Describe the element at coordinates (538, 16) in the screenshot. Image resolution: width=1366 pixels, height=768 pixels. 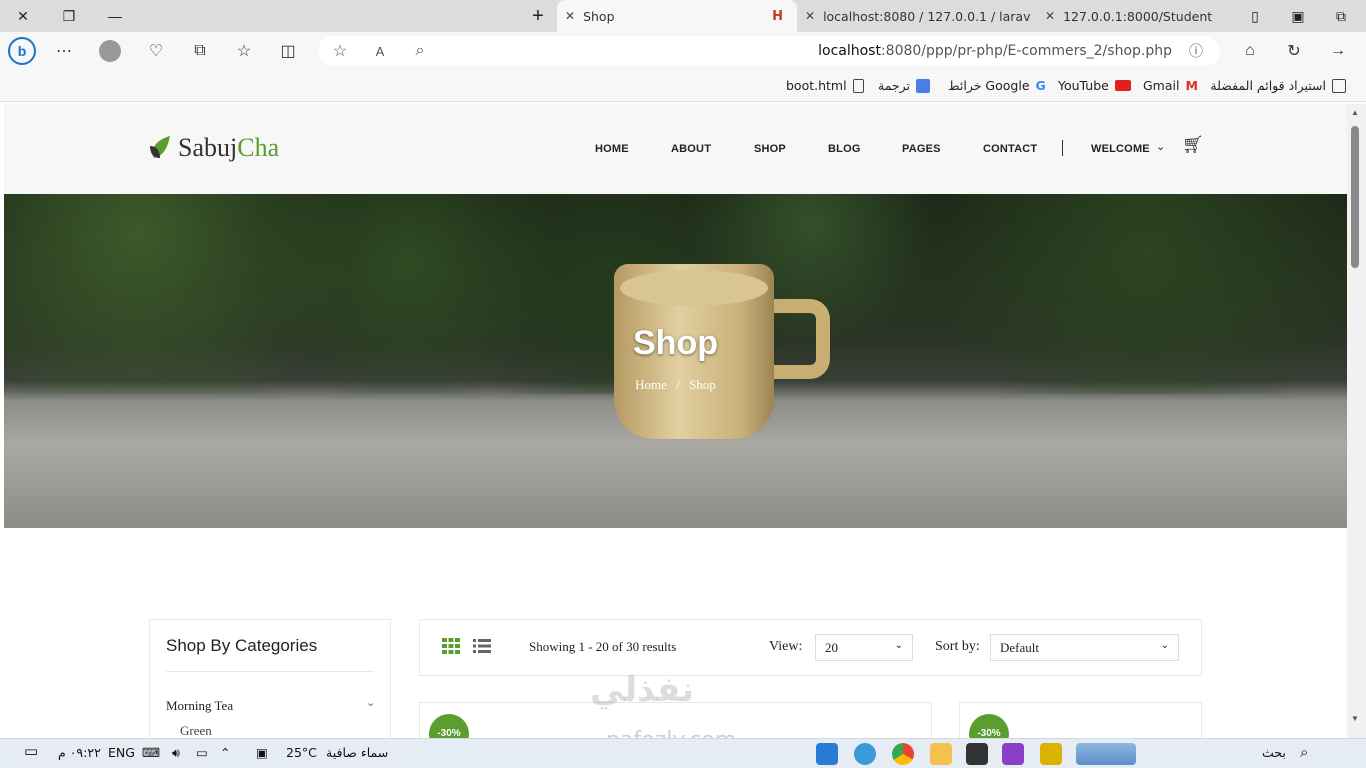
I see `new-tab-button: +` at that location.